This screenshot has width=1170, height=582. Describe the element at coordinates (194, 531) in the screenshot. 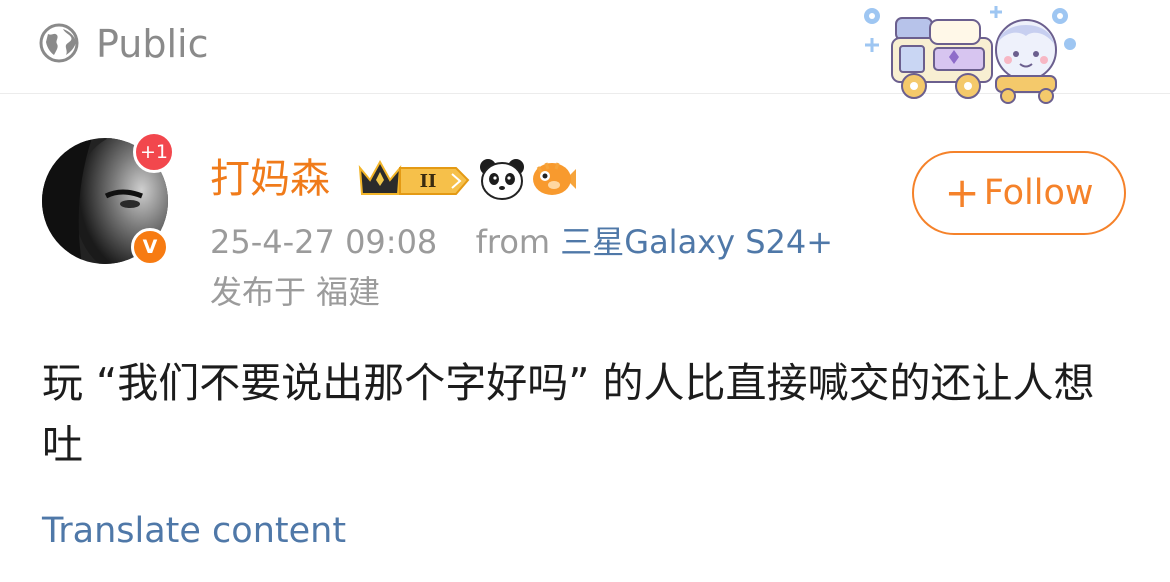

I see `translate-content-link: Translate content` at that location.